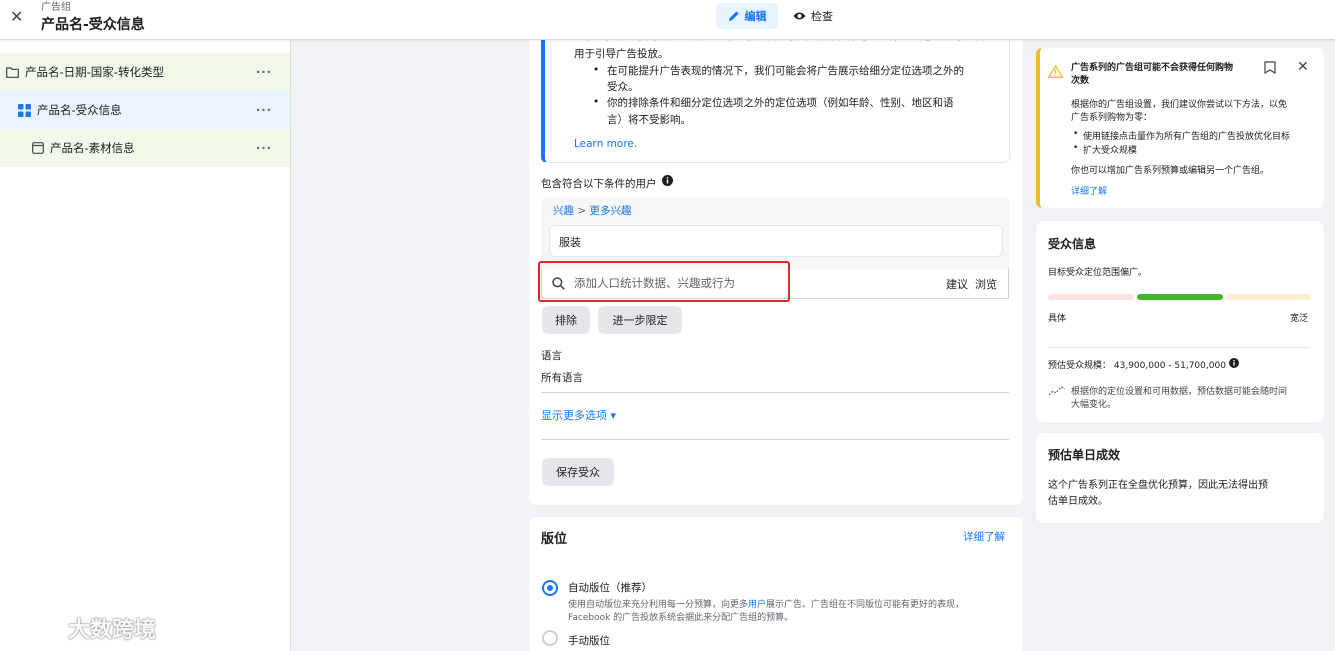 This screenshot has height=651, width=1335. I want to click on manual-placement-radio, so click(550, 638).